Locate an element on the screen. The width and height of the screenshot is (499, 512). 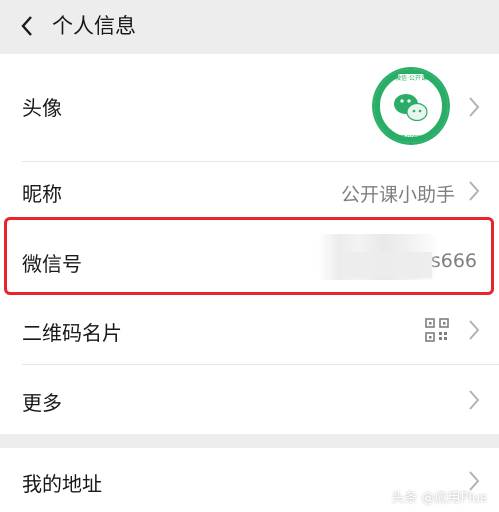
more-label: 更多 is located at coordinates (42, 403).